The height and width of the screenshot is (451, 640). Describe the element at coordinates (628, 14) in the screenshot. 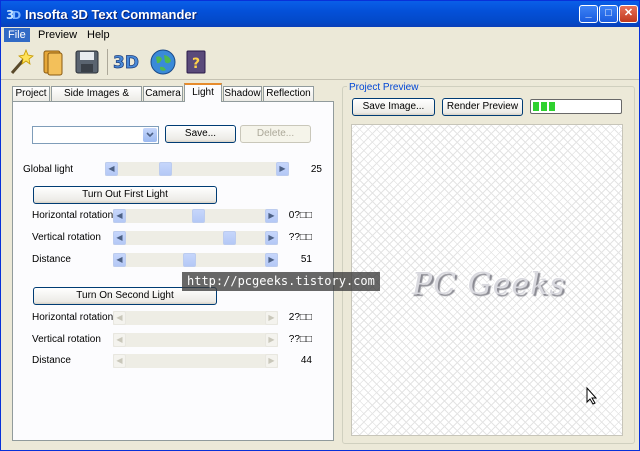

I see `close-button: ✕` at that location.